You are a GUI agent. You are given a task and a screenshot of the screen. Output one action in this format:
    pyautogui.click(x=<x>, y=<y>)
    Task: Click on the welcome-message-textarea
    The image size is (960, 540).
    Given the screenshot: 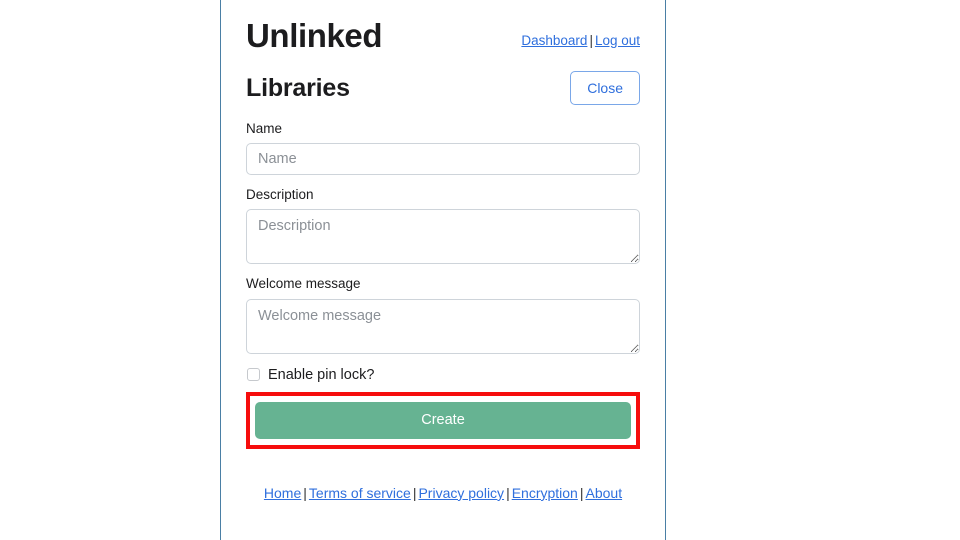 What is the action you would take?
    pyautogui.click(x=443, y=326)
    